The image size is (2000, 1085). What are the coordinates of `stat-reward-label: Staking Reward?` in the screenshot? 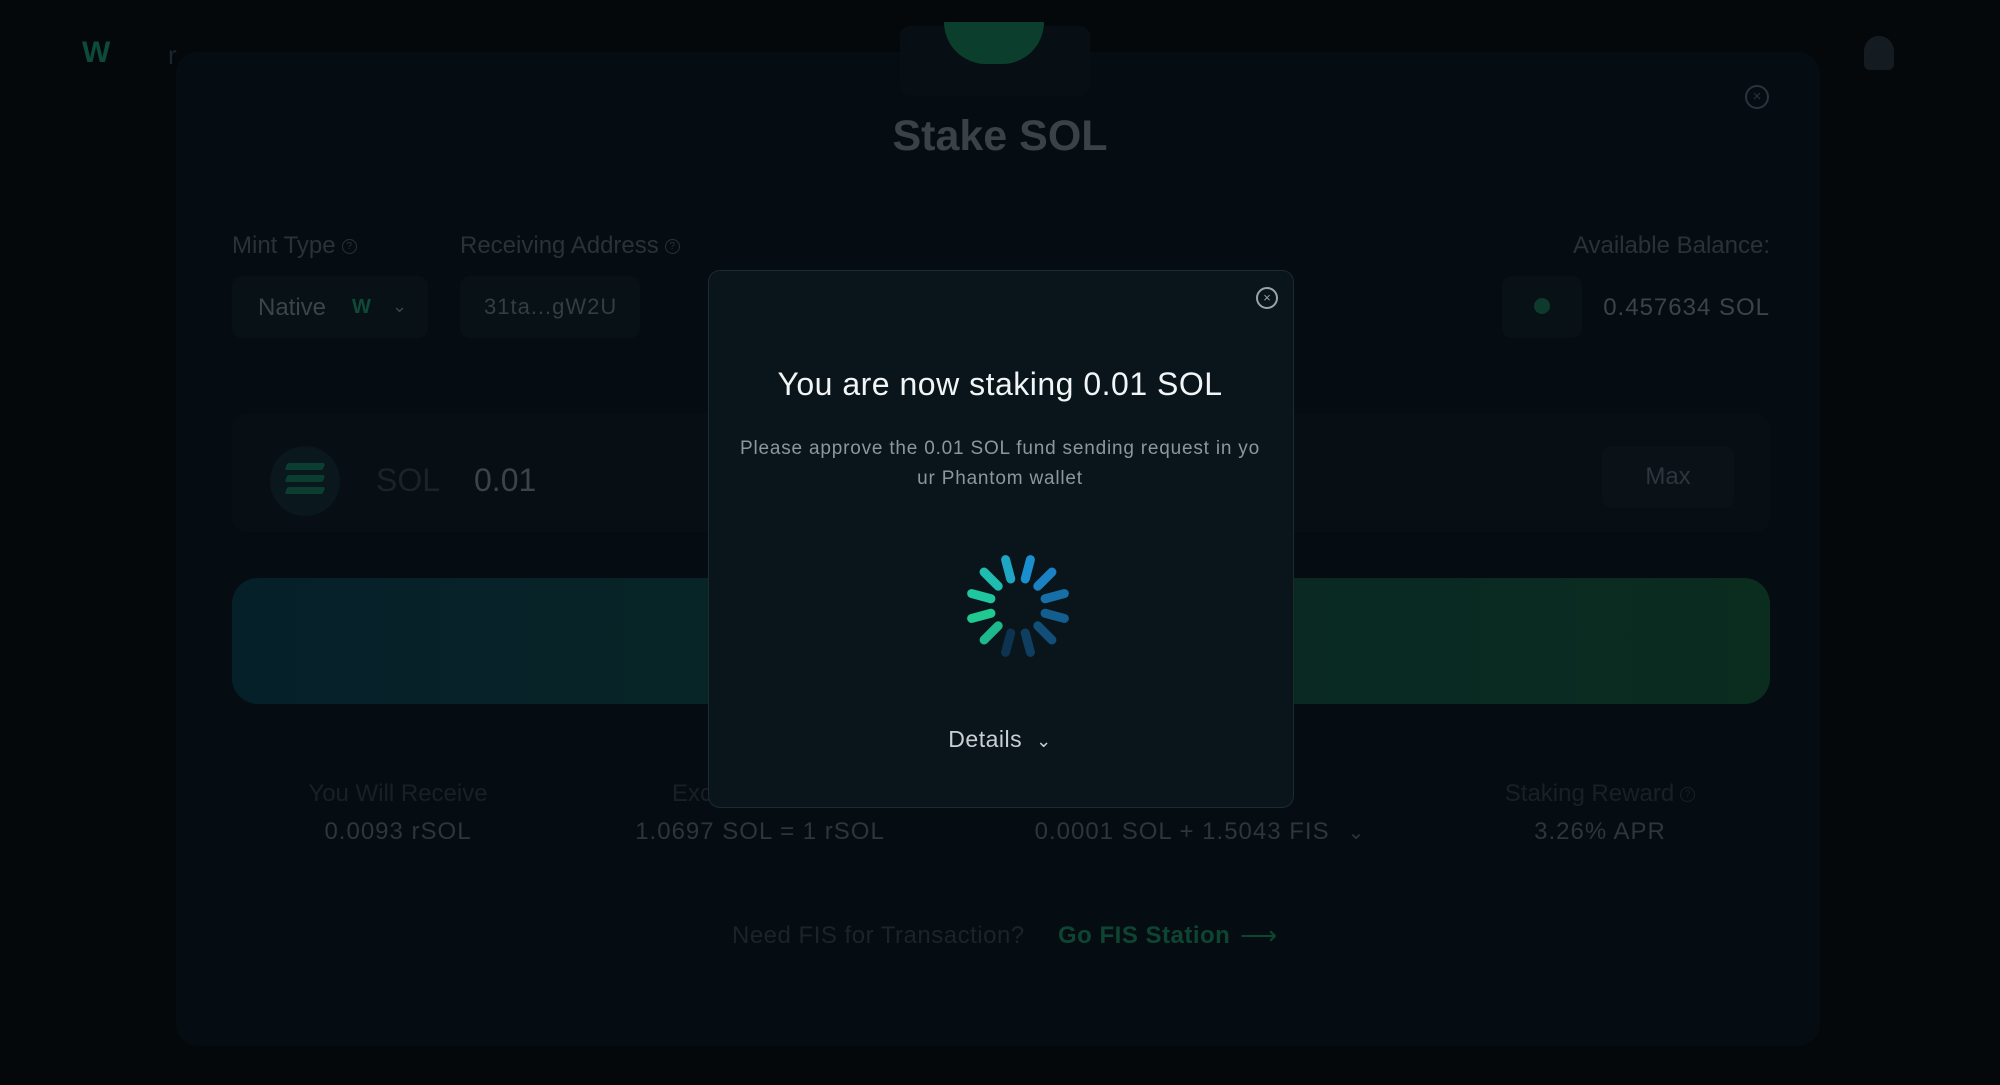 It's located at (1600, 794).